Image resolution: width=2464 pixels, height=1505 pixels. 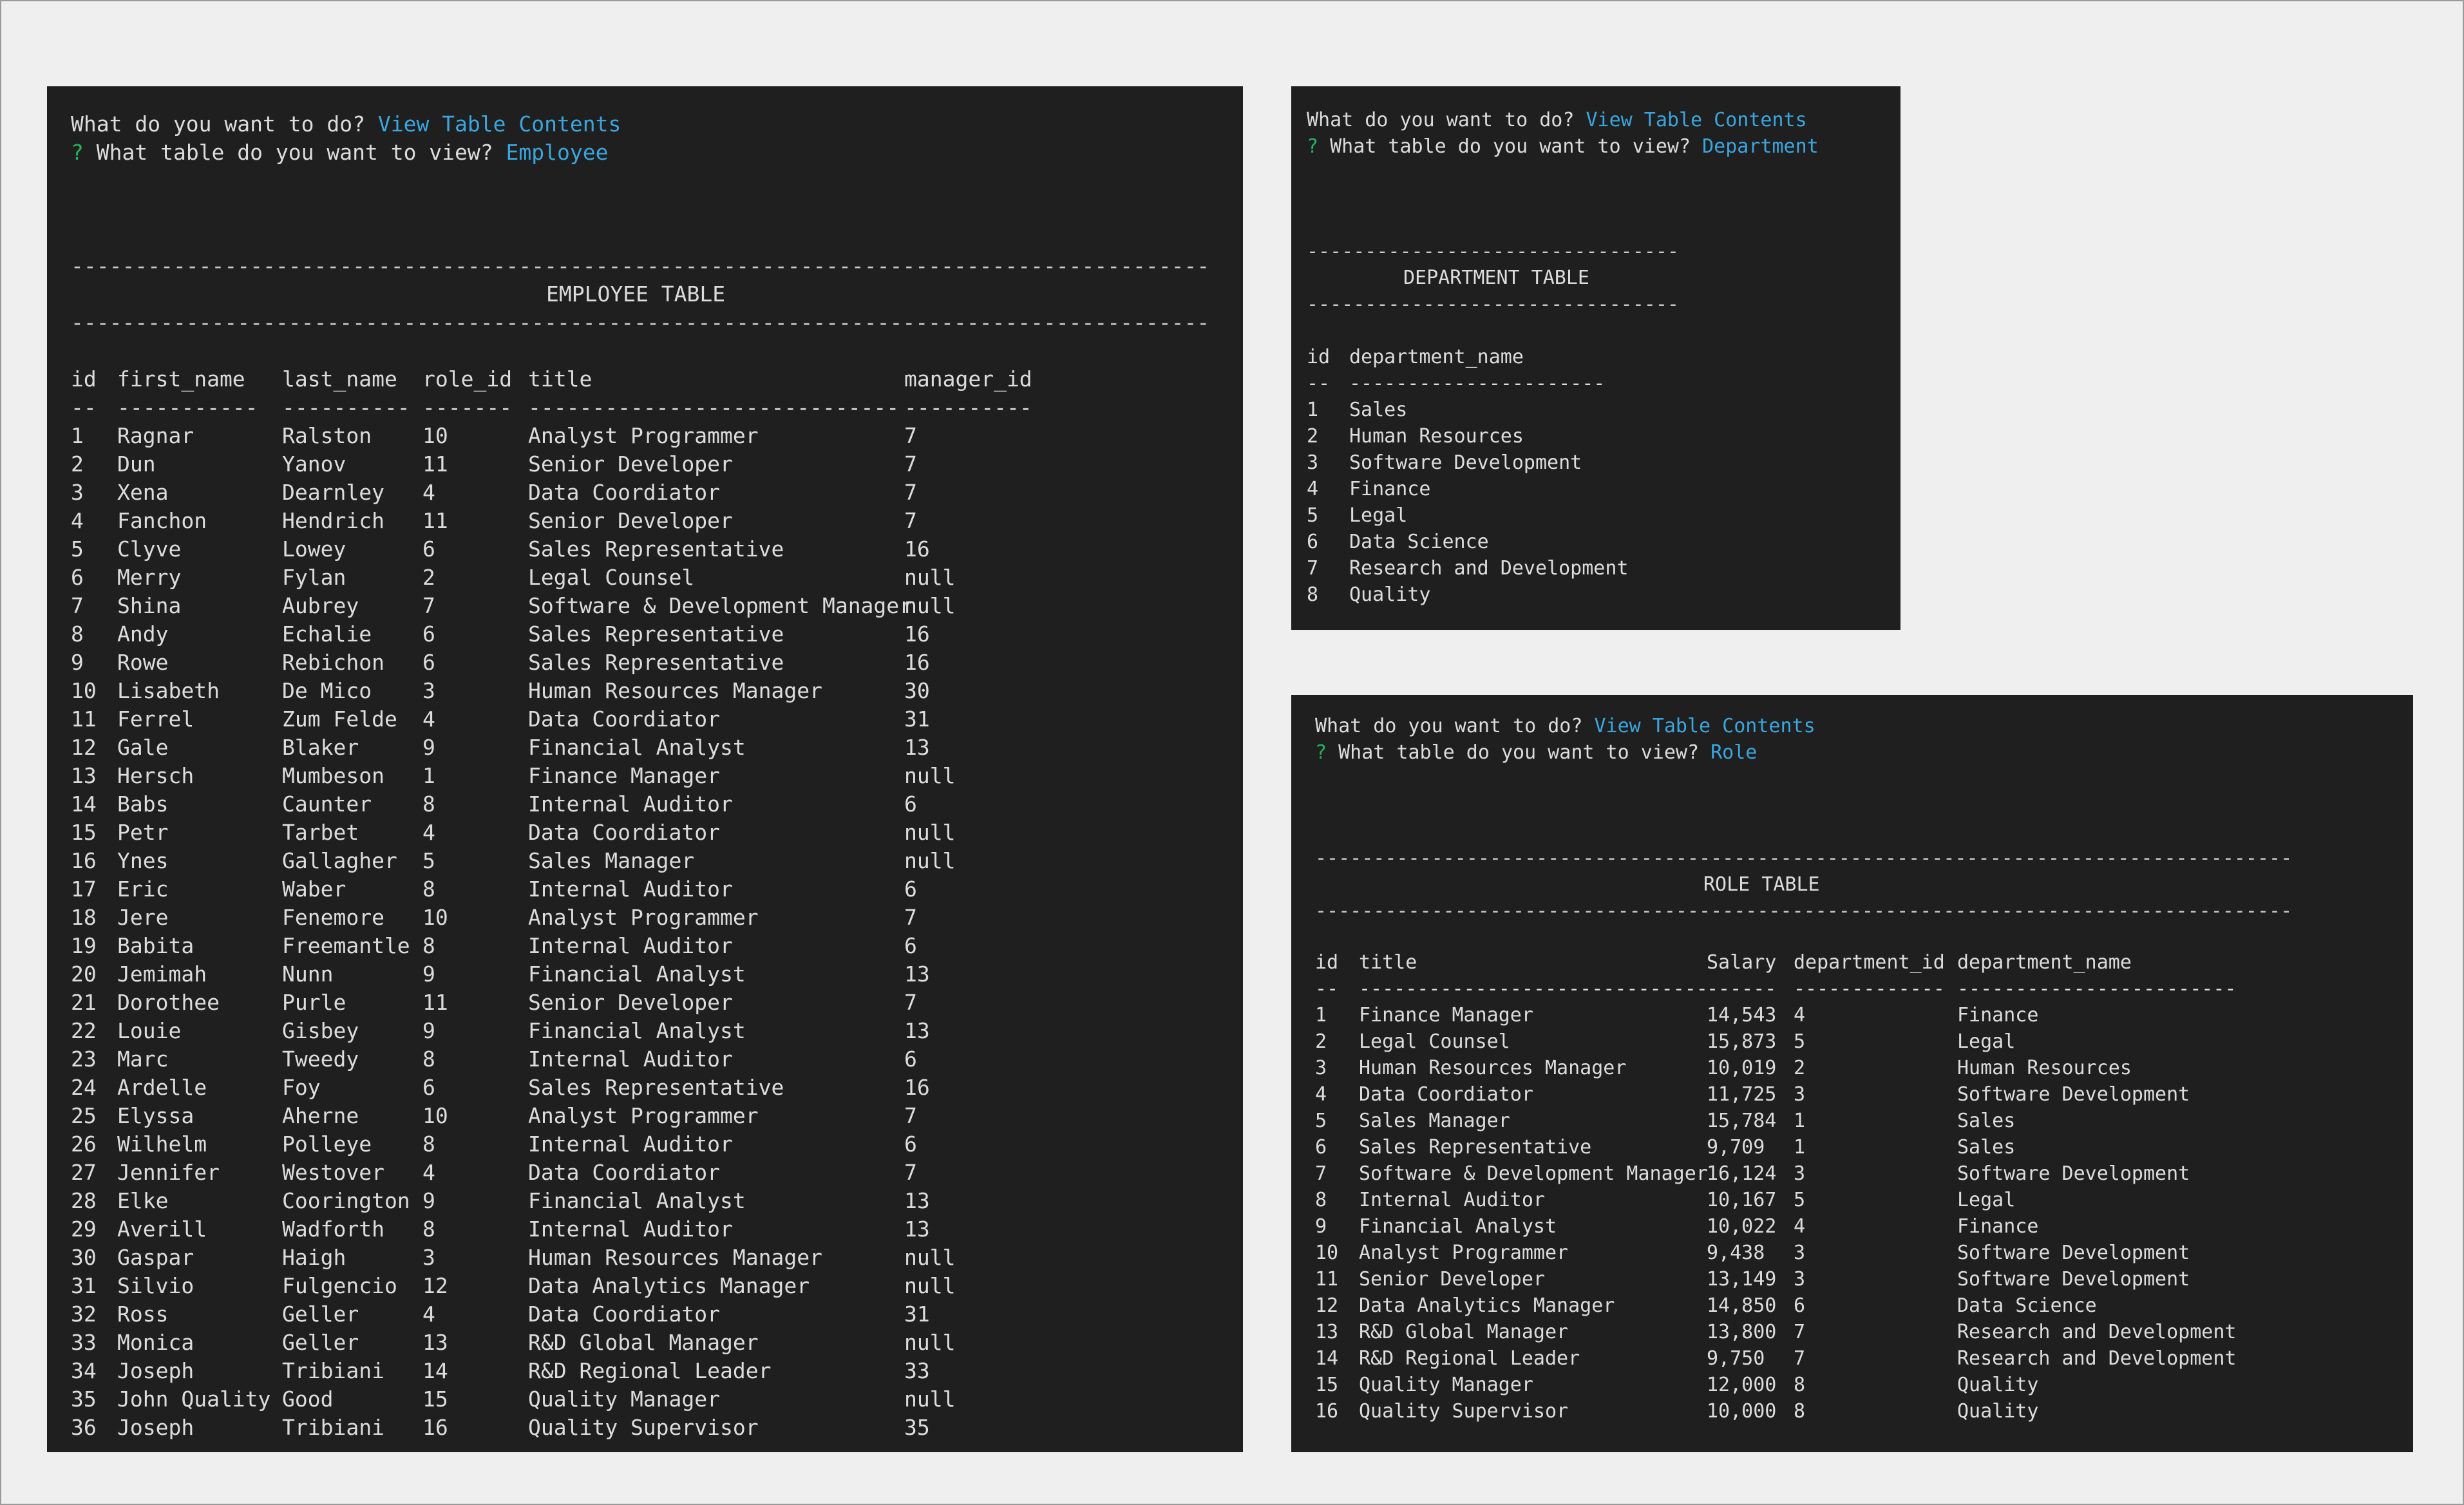 I want to click on table-row-cell: Andy, so click(x=143, y=634).